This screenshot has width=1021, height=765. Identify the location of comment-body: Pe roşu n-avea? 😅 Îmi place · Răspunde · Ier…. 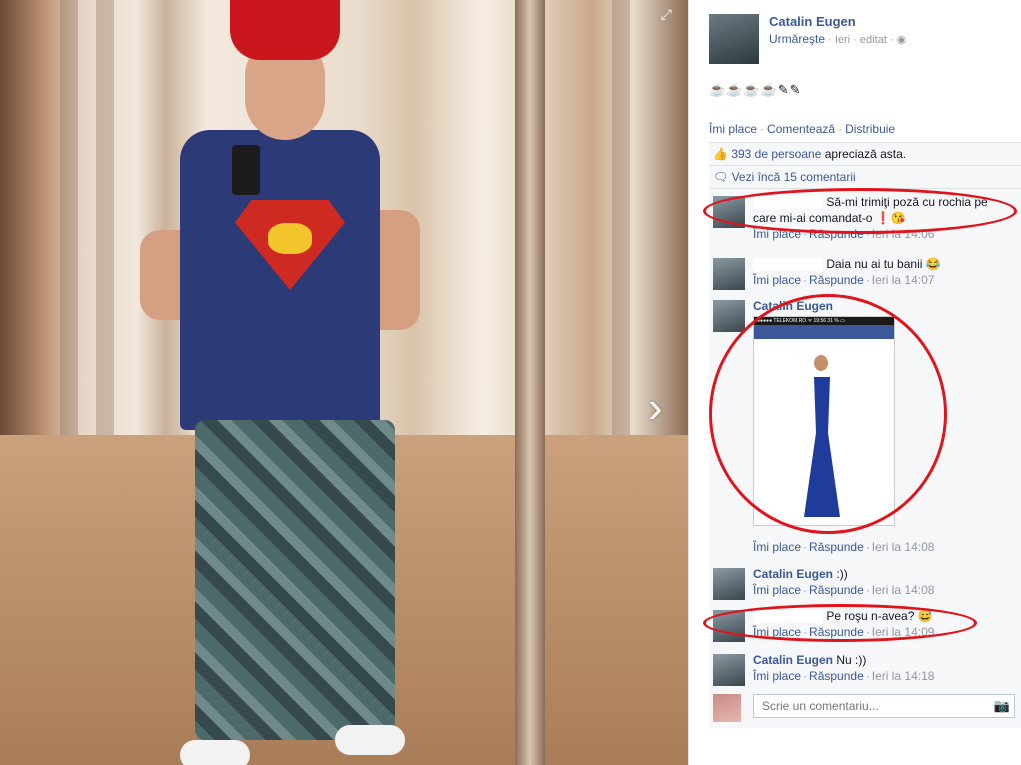
(883, 624).